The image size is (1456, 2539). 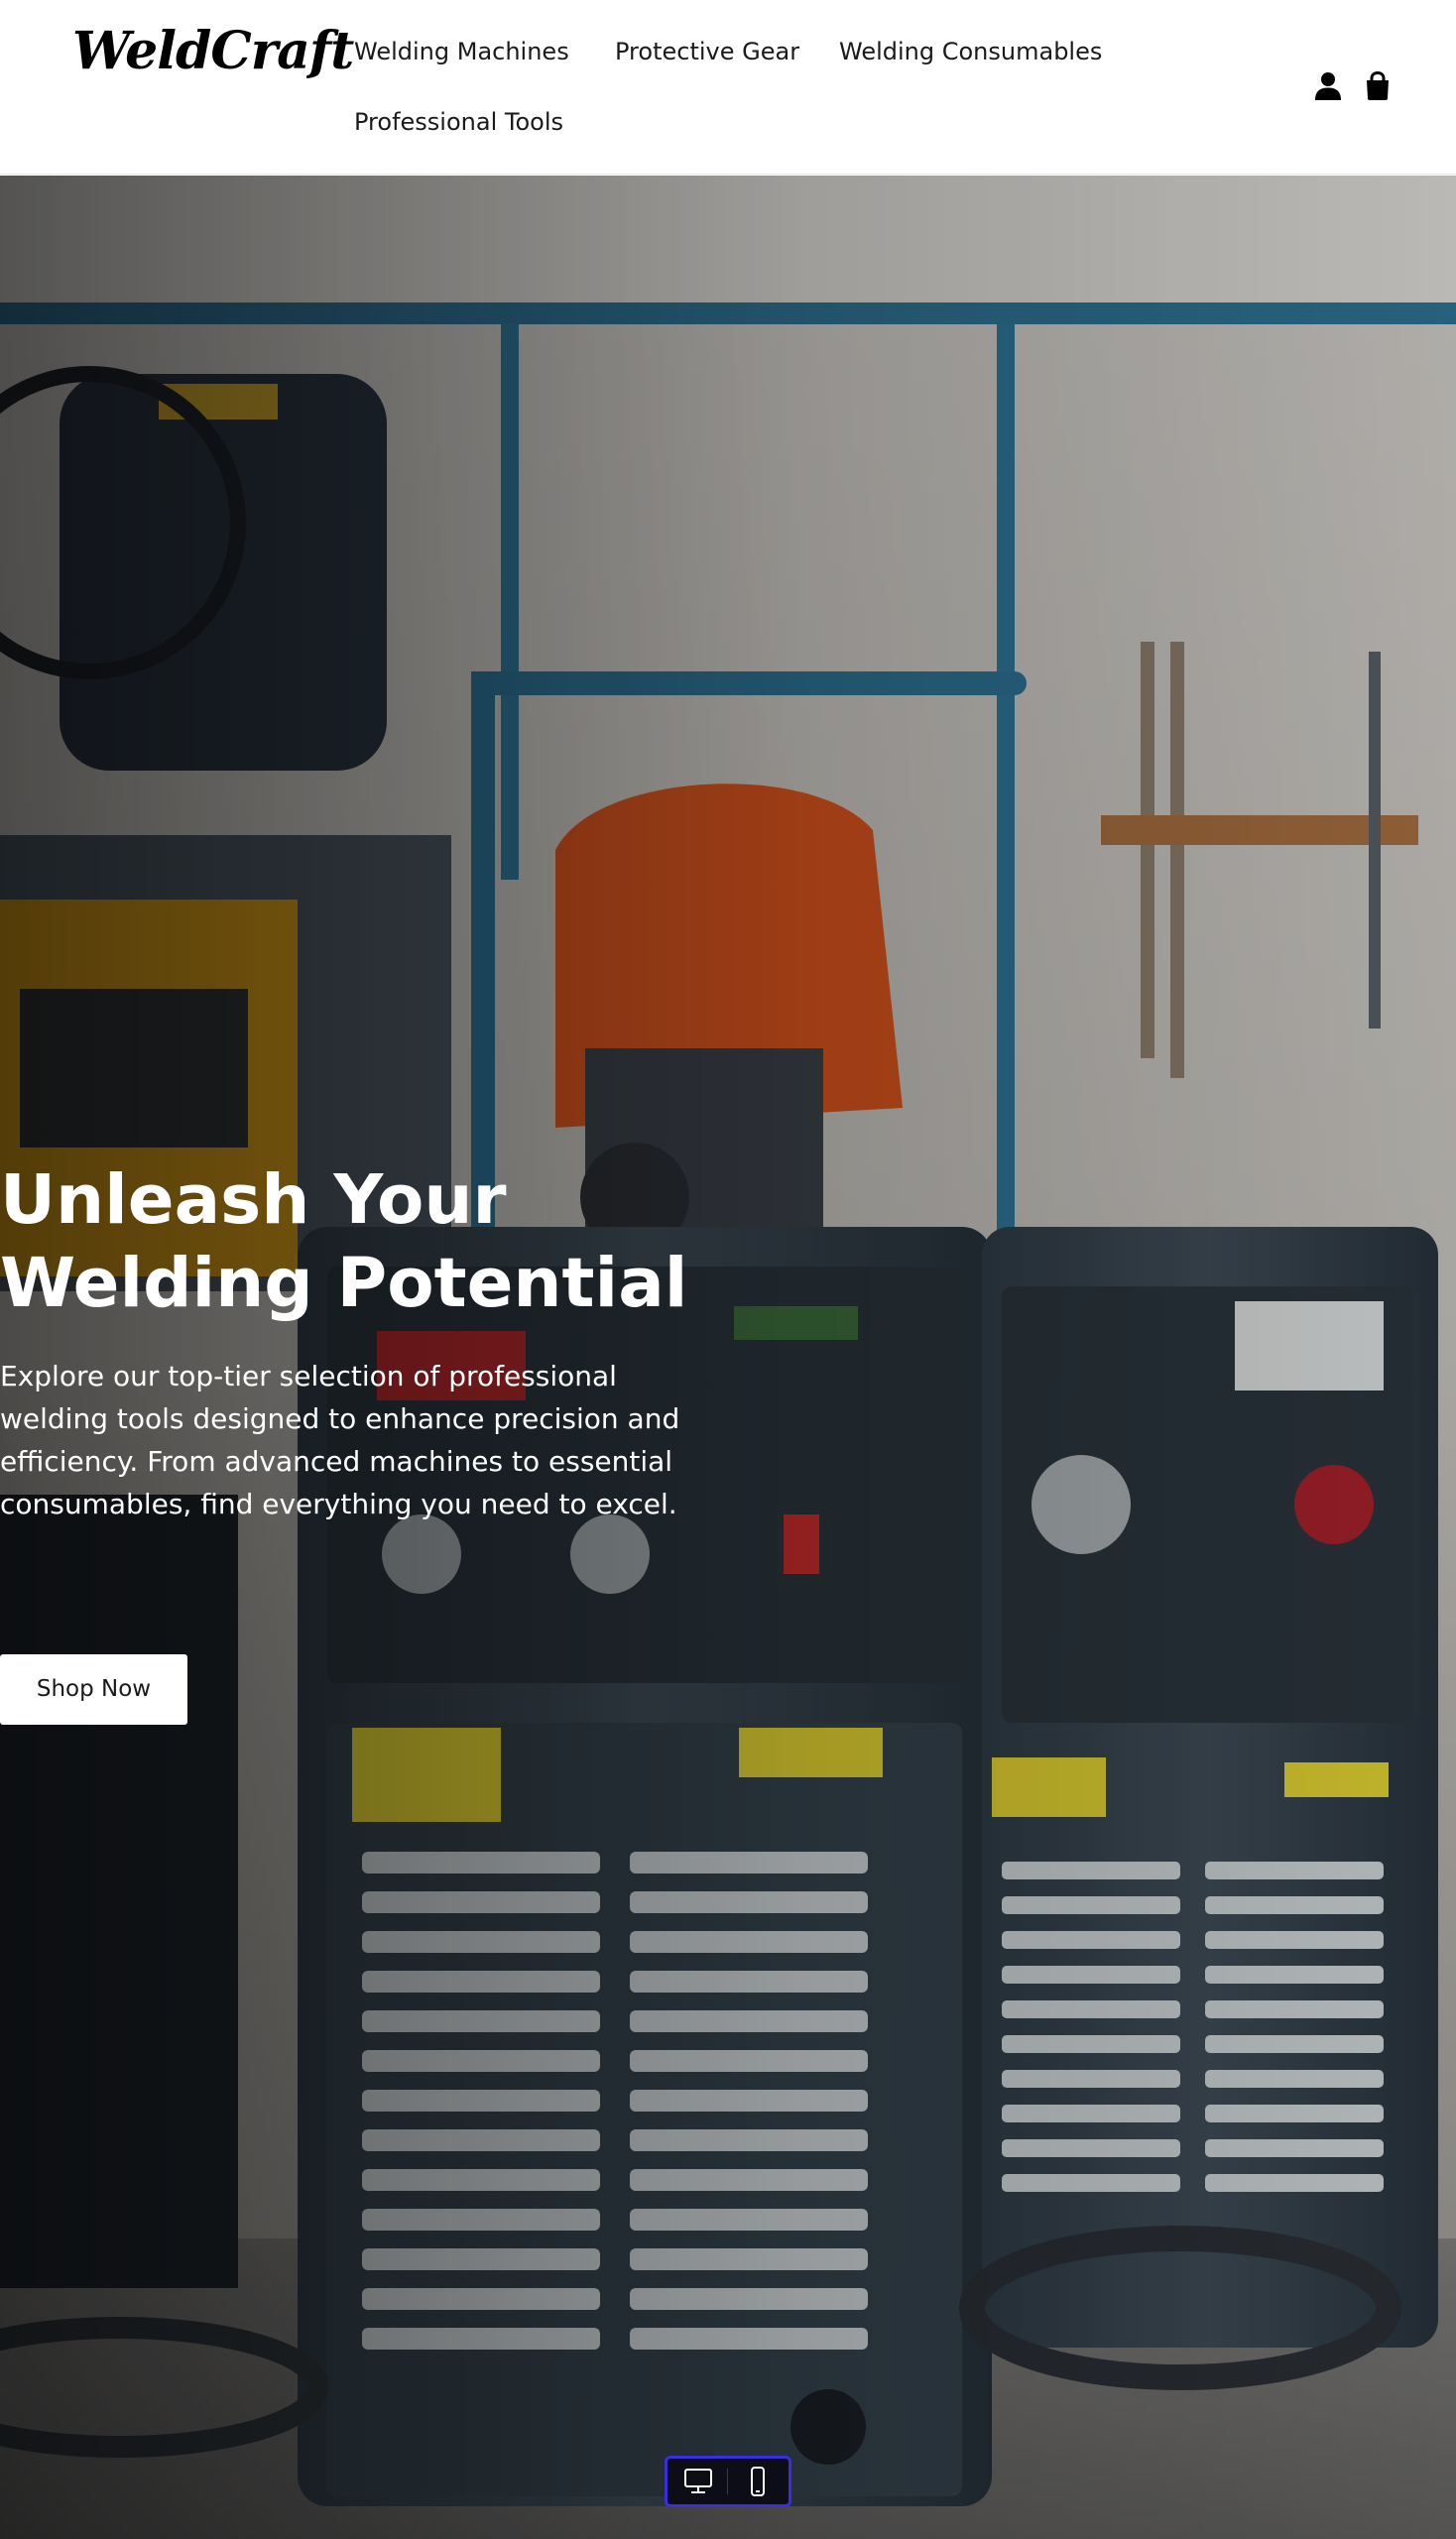 I want to click on nav-item-welding-machines: Welding Machines, so click(x=461, y=51).